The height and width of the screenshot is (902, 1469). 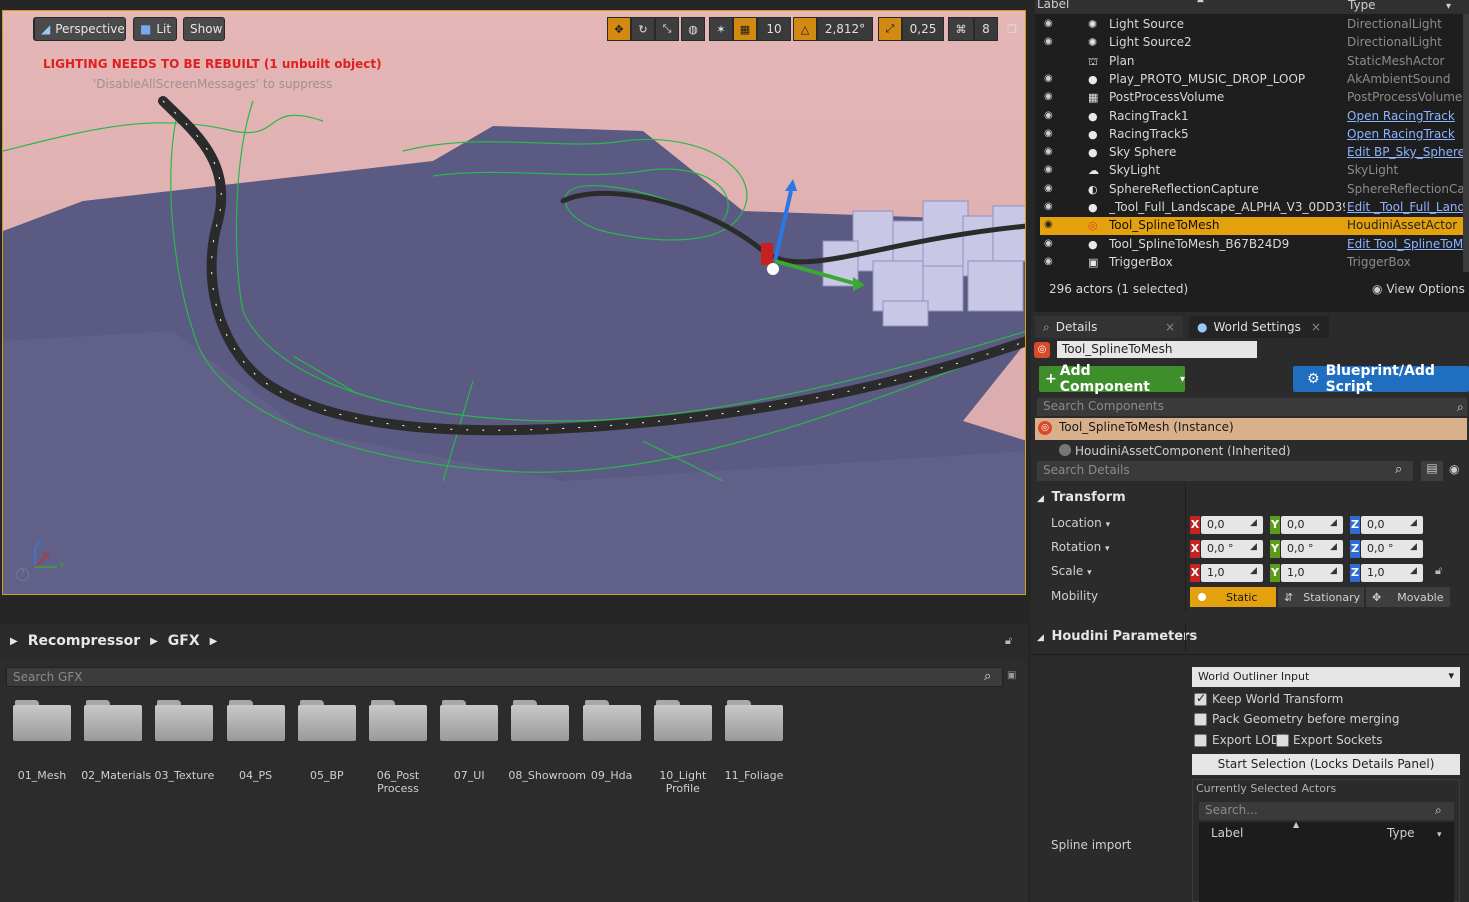 I want to click on folder-item: 06_Post Process, so click(x=398, y=747).